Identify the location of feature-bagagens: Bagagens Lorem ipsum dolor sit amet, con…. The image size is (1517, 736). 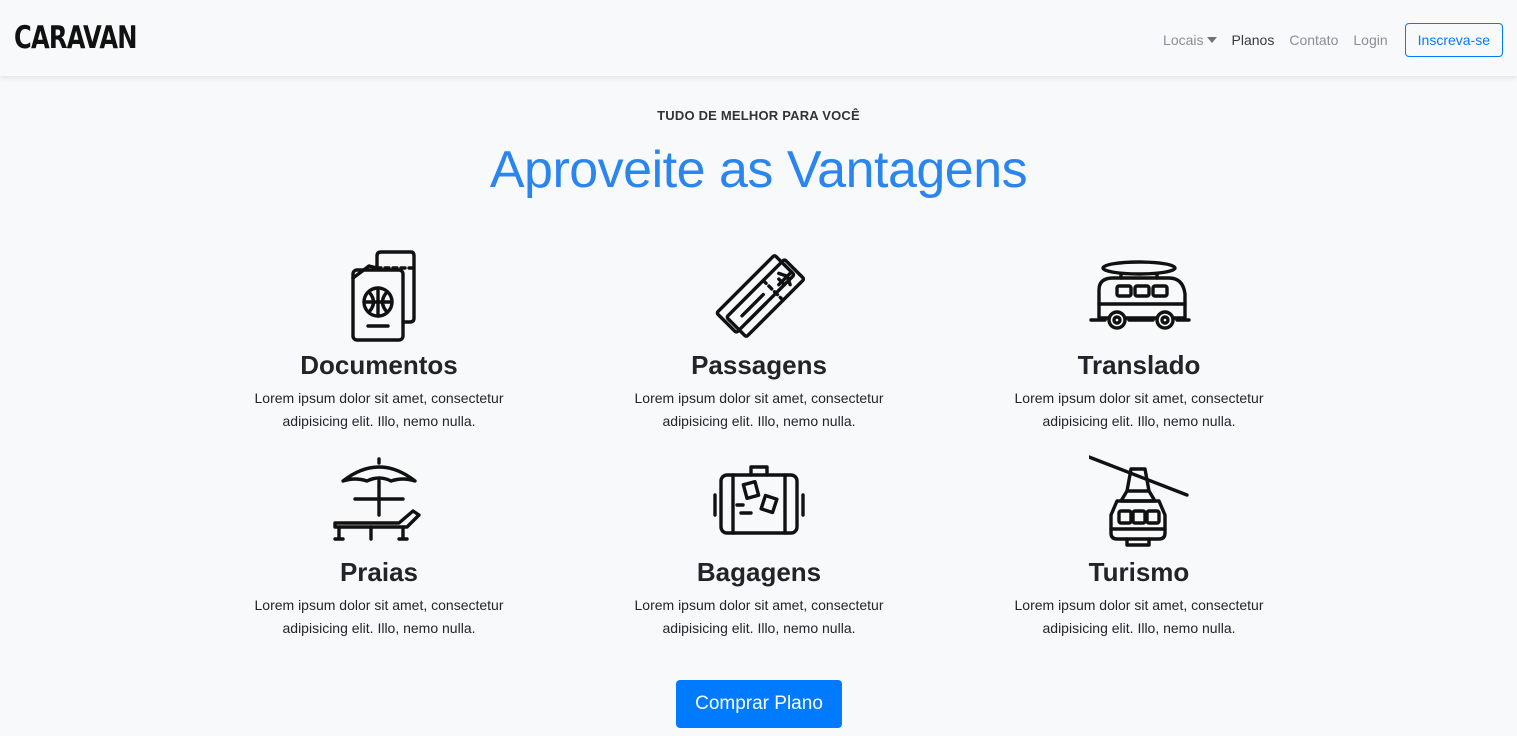
(759, 547).